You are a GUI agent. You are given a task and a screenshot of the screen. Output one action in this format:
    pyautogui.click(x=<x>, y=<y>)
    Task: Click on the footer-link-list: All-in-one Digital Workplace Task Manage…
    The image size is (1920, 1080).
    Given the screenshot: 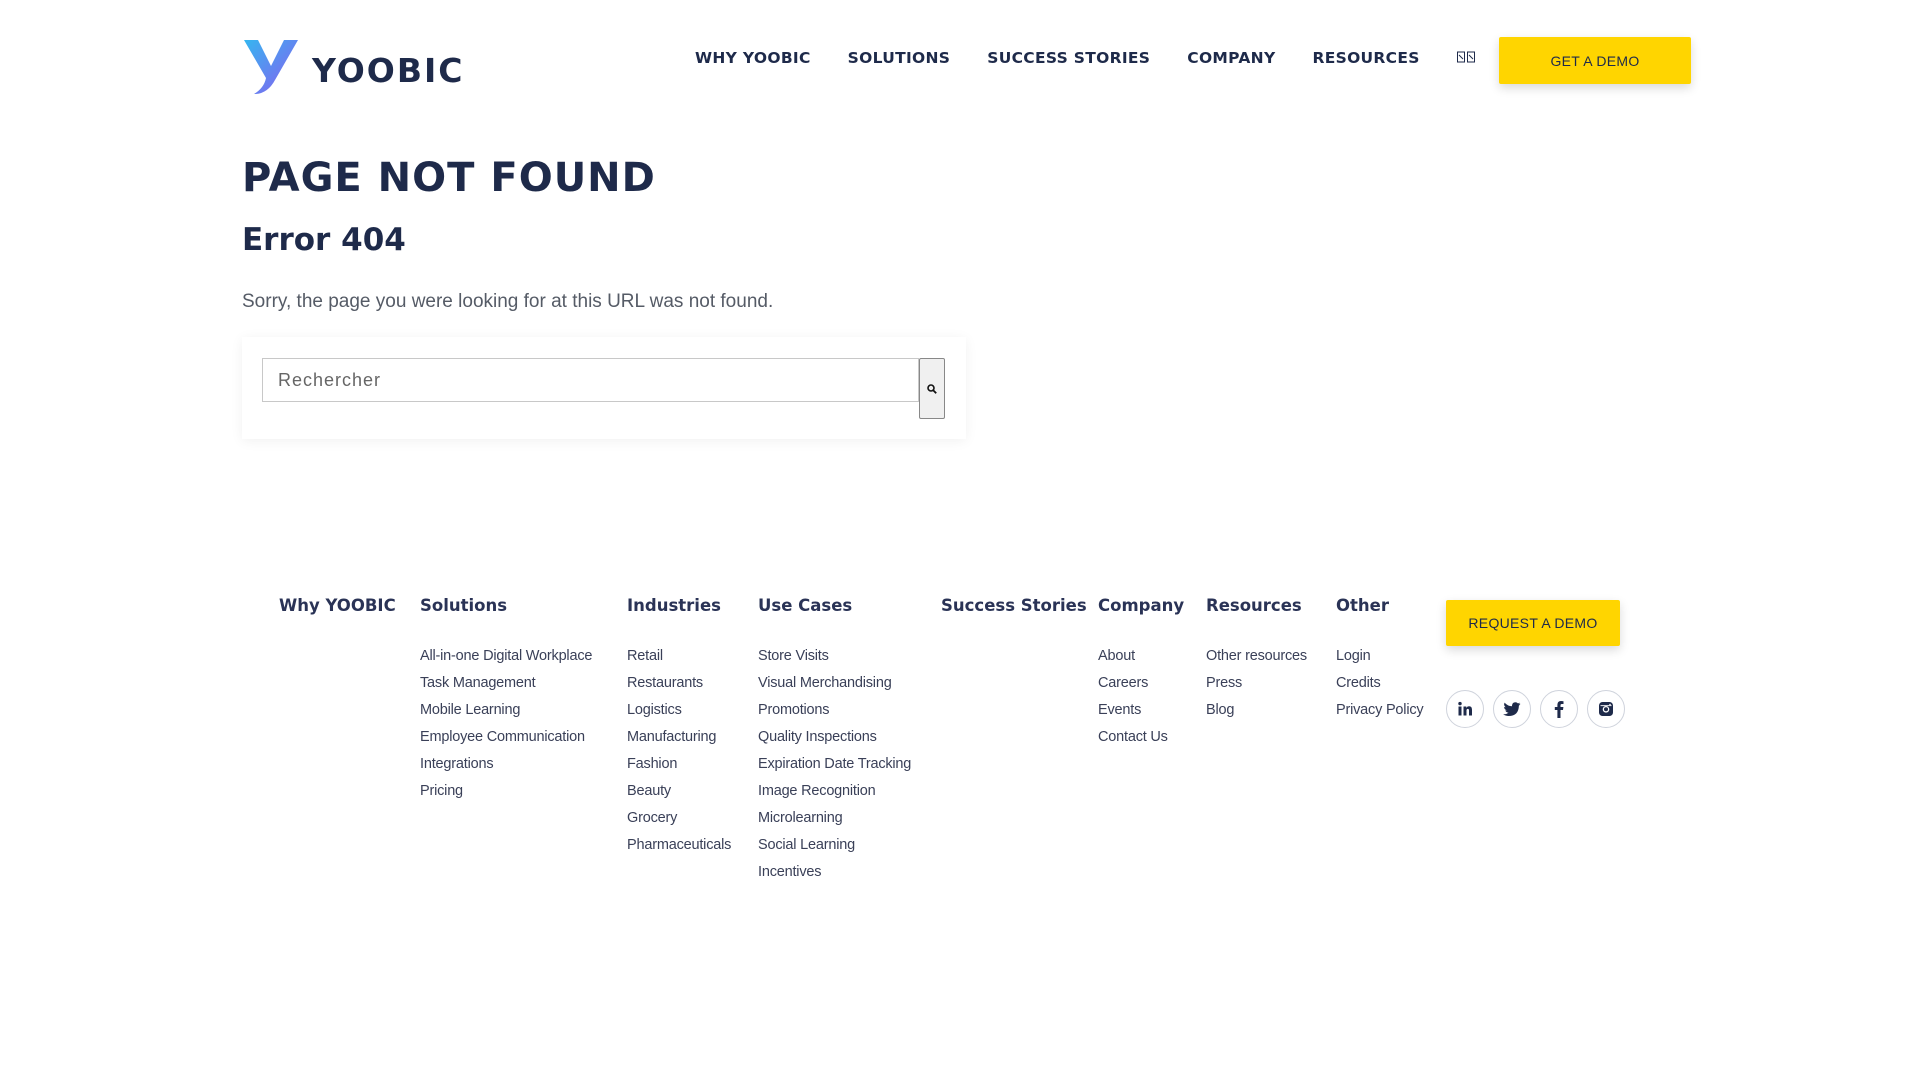 What is the action you would take?
    pyautogui.click(x=506, y=724)
    